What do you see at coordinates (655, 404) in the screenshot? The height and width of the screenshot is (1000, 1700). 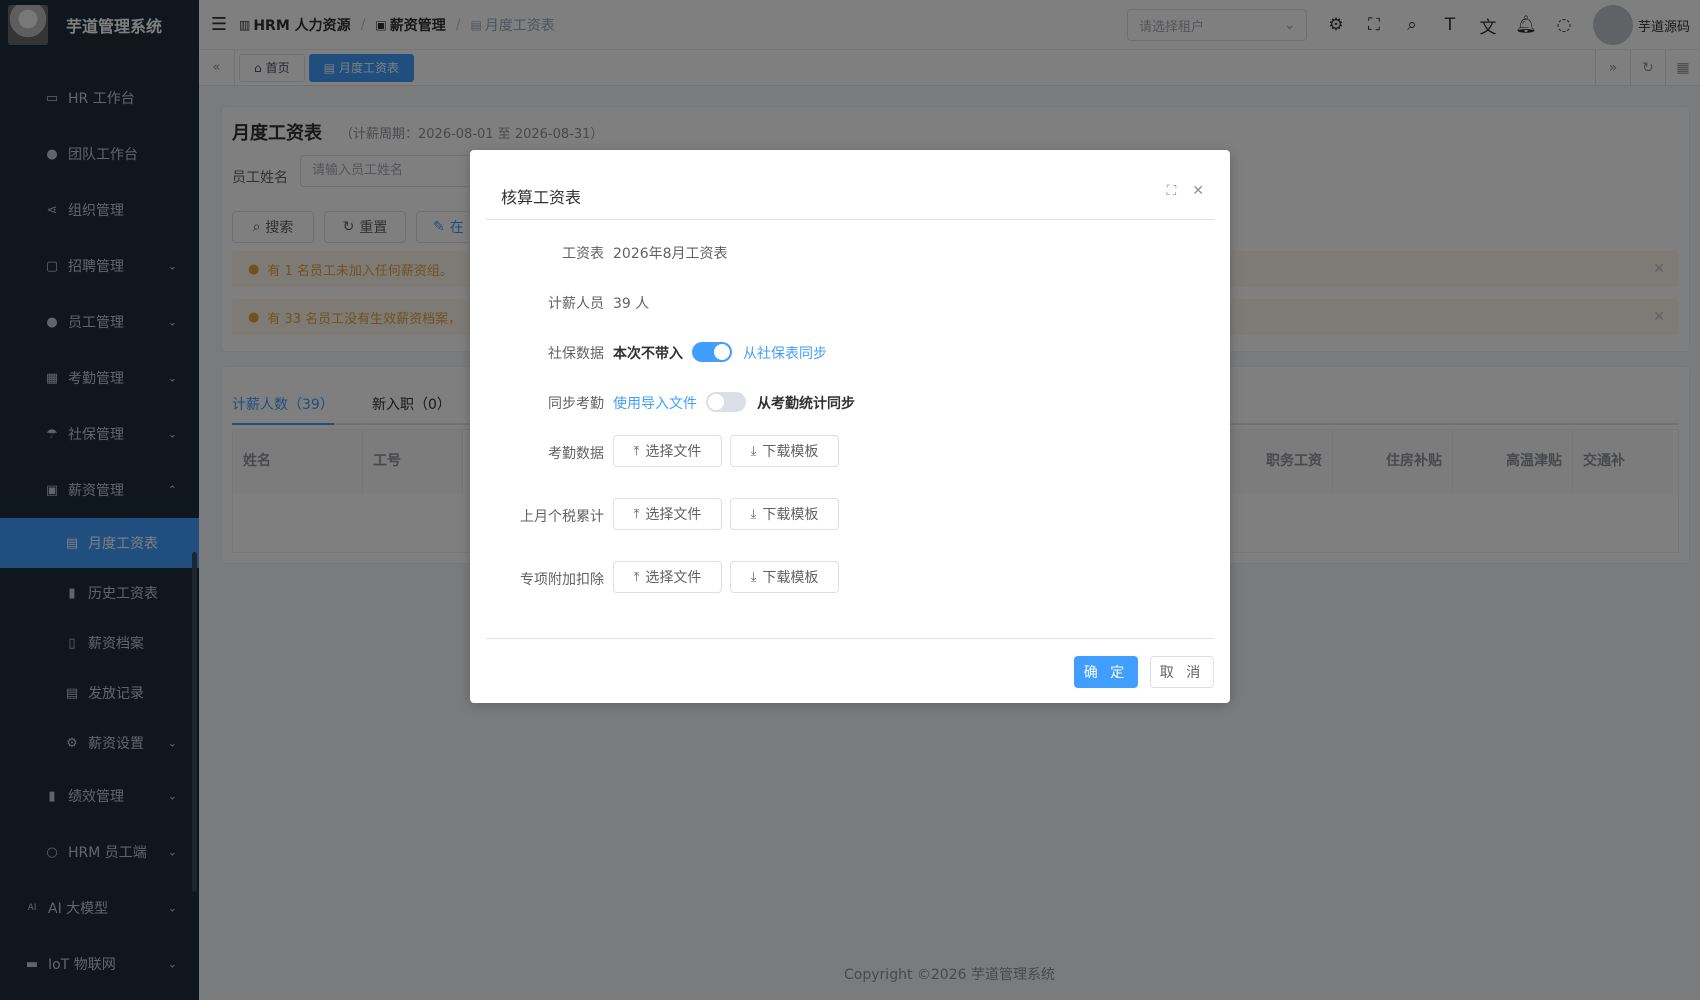 I see `attend-sync-off-label: 使用导入文件` at bounding box center [655, 404].